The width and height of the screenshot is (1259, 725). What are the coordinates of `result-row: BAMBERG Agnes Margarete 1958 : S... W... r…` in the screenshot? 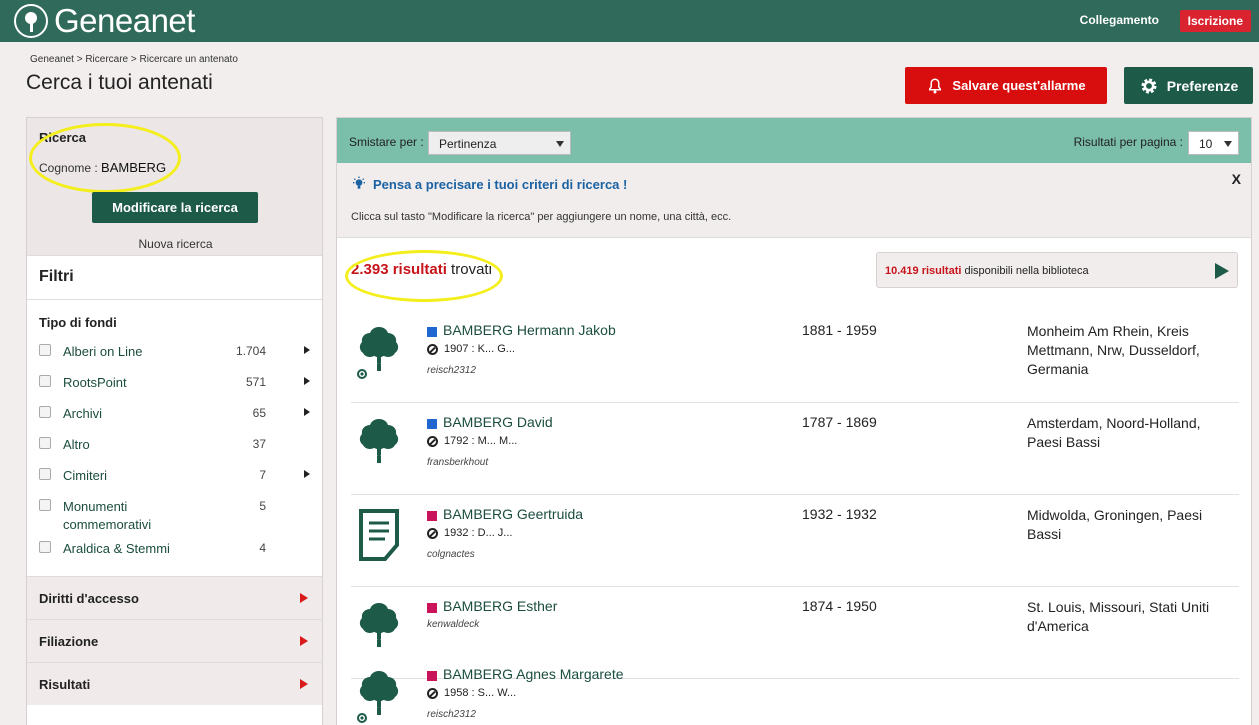 It's located at (795, 690).